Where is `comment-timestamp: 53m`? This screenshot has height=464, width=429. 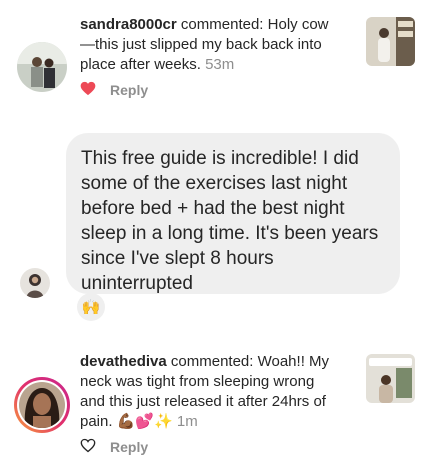 comment-timestamp: 53m is located at coordinates (220, 64).